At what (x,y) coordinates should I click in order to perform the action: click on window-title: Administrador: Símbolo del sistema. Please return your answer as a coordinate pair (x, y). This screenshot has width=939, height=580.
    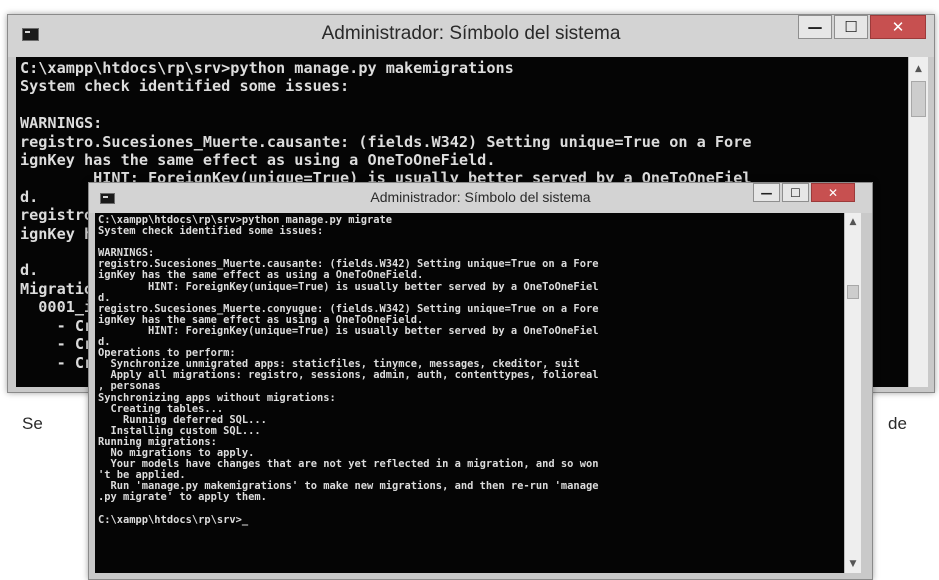
    Looking at the image, I should click on (471, 33).